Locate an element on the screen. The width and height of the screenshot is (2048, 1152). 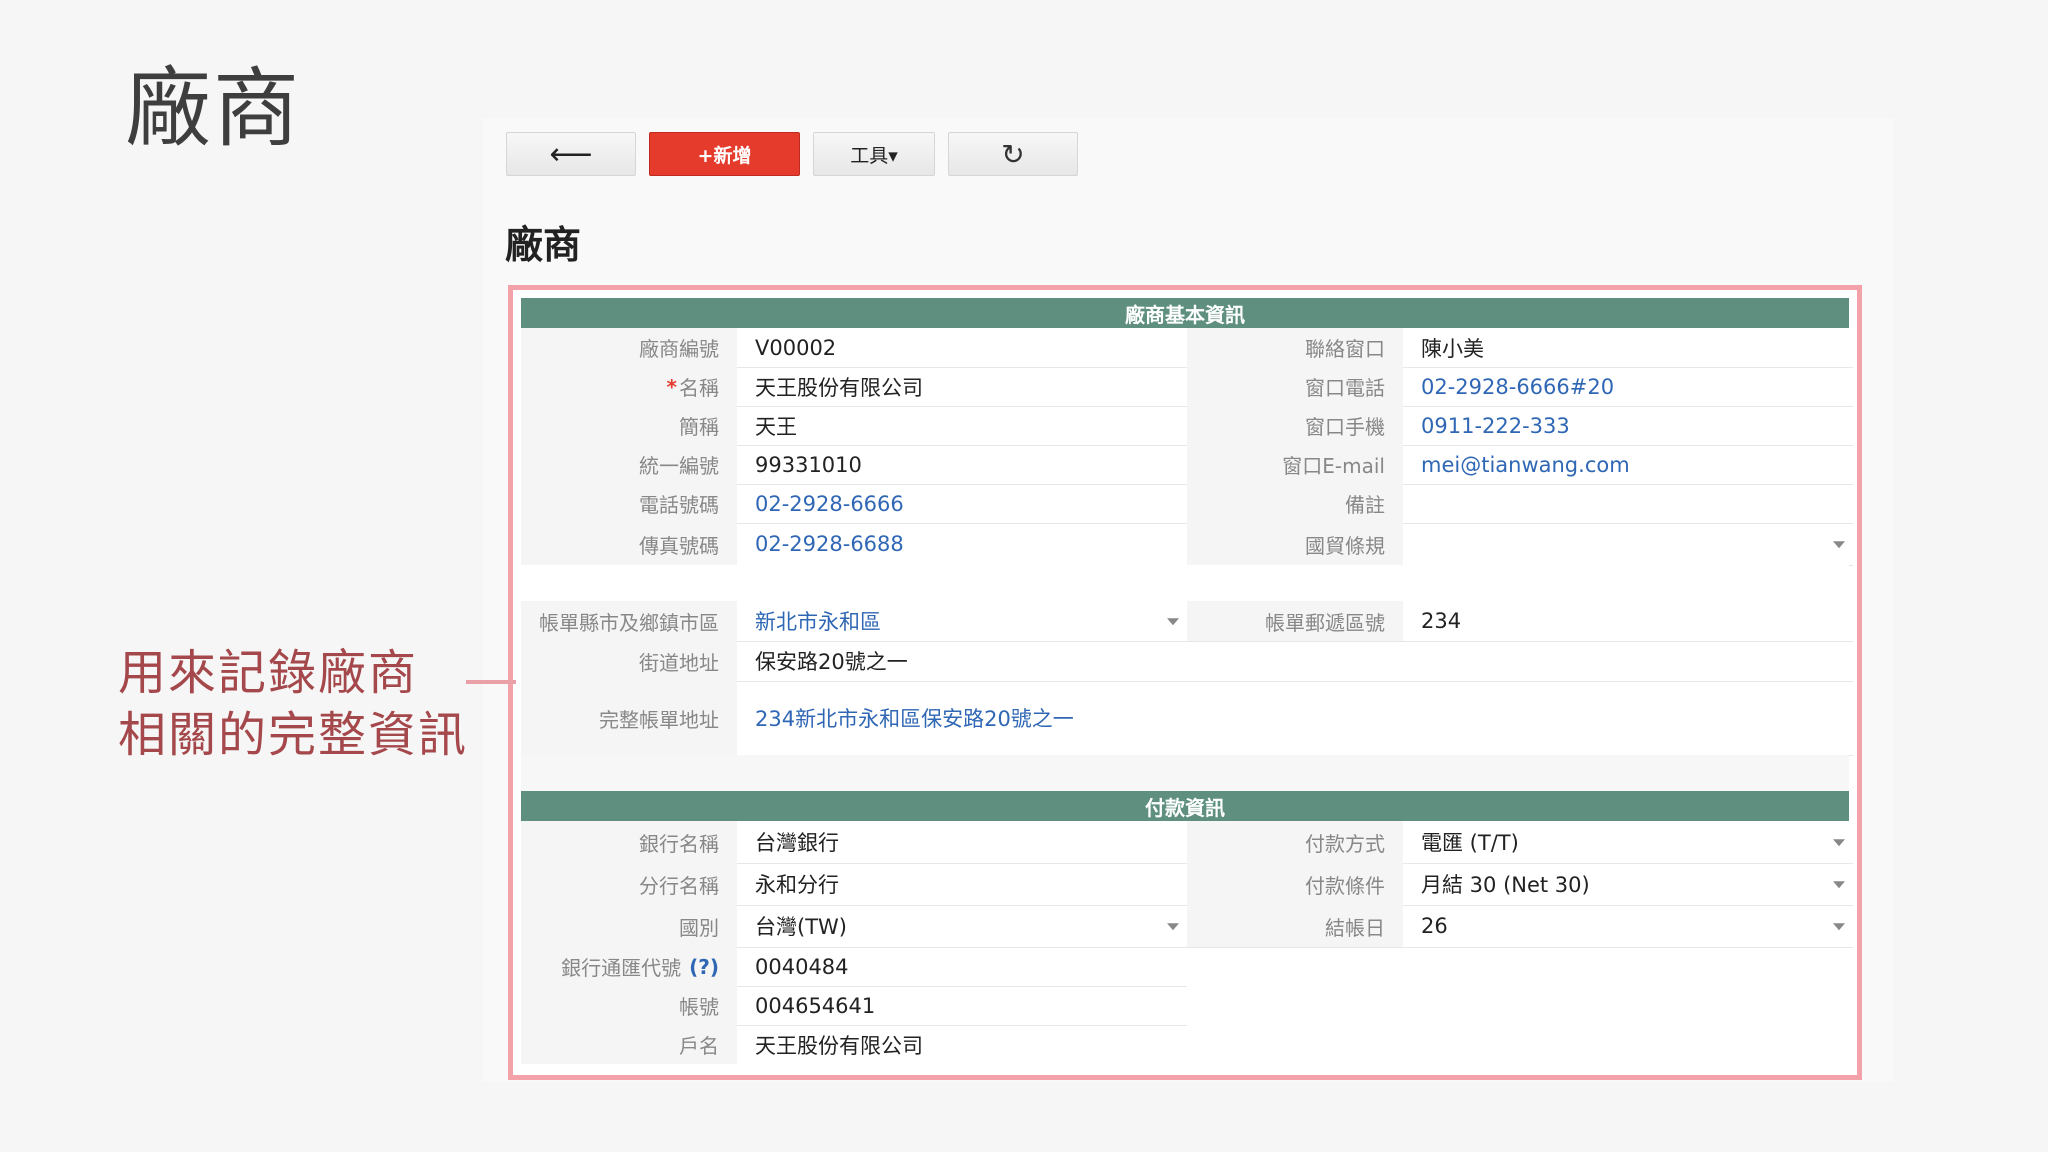
slide-title: 廠商 is located at coordinates (213, 109).